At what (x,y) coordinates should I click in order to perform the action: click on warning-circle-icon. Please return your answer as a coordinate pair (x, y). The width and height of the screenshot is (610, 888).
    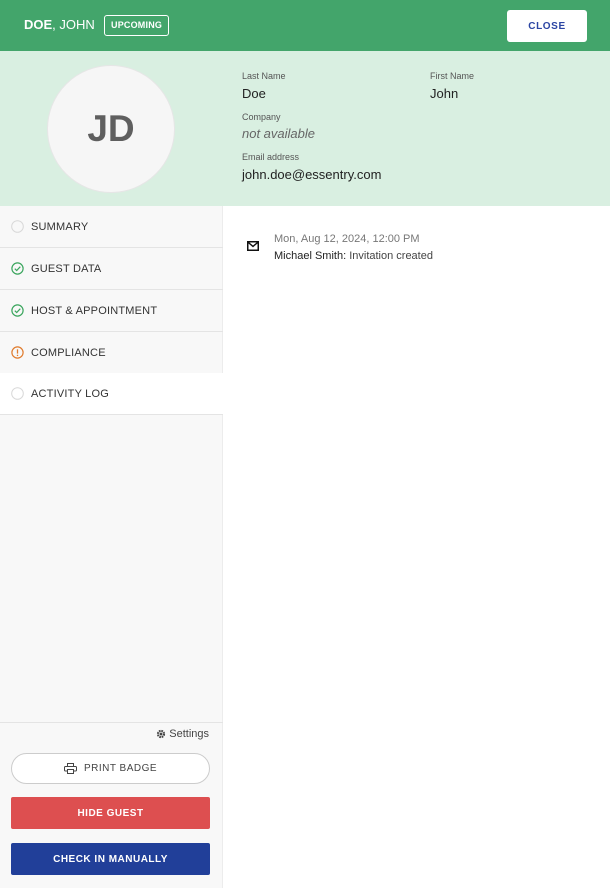
    Looking at the image, I should click on (17, 352).